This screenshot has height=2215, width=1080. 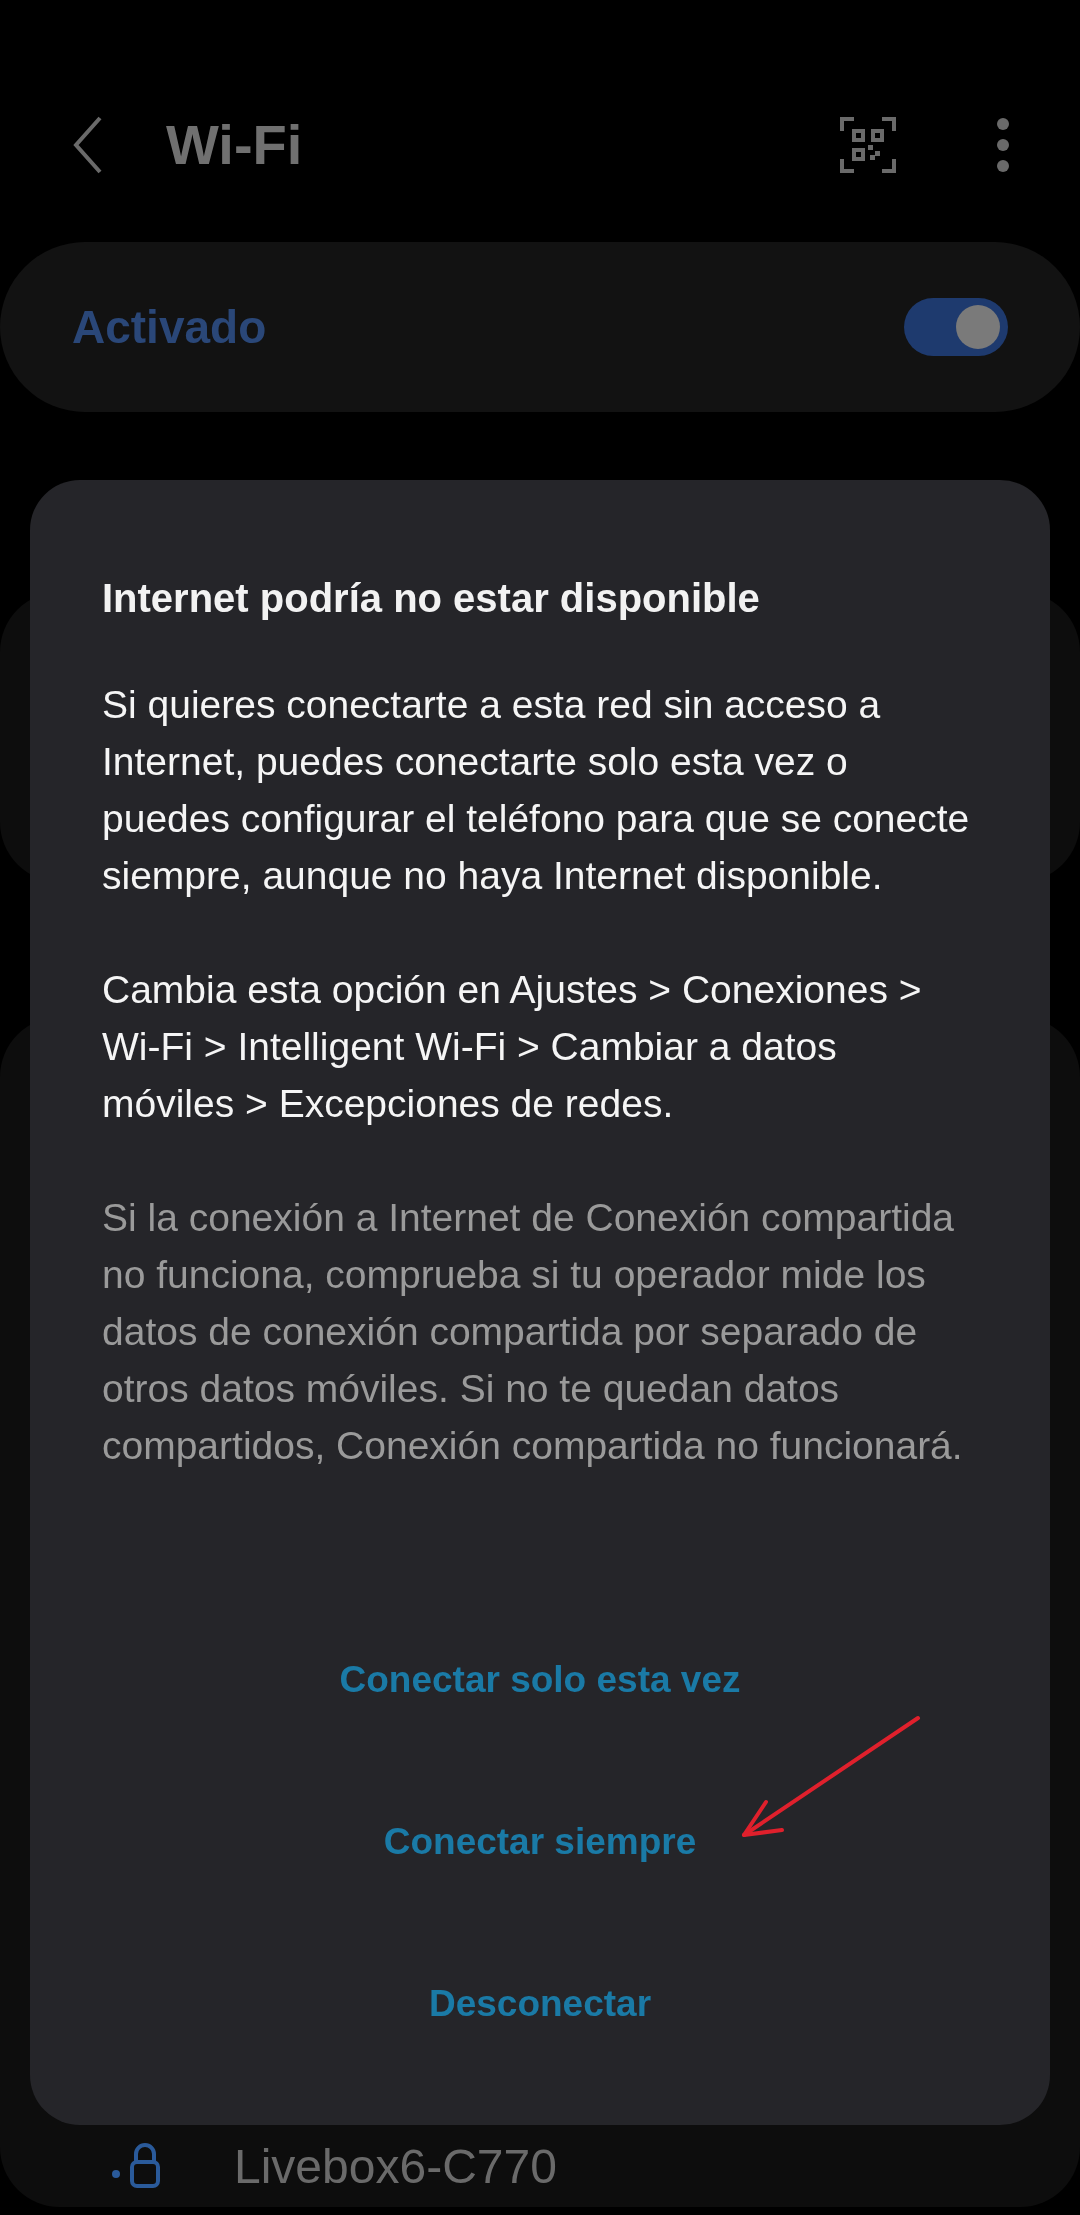 I want to click on page-title: Wi-Fi, so click(x=234, y=145).